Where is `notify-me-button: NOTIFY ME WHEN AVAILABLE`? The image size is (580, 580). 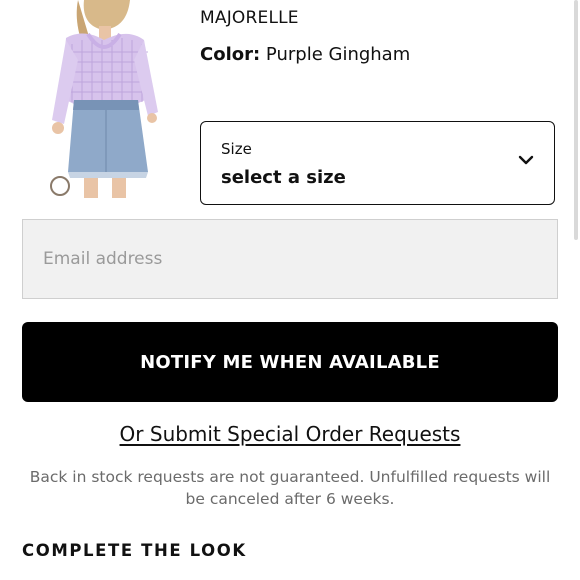
notify-me-button: NOTIFY ME WHEN AVAILABLE is located at coordinates (290, 362).